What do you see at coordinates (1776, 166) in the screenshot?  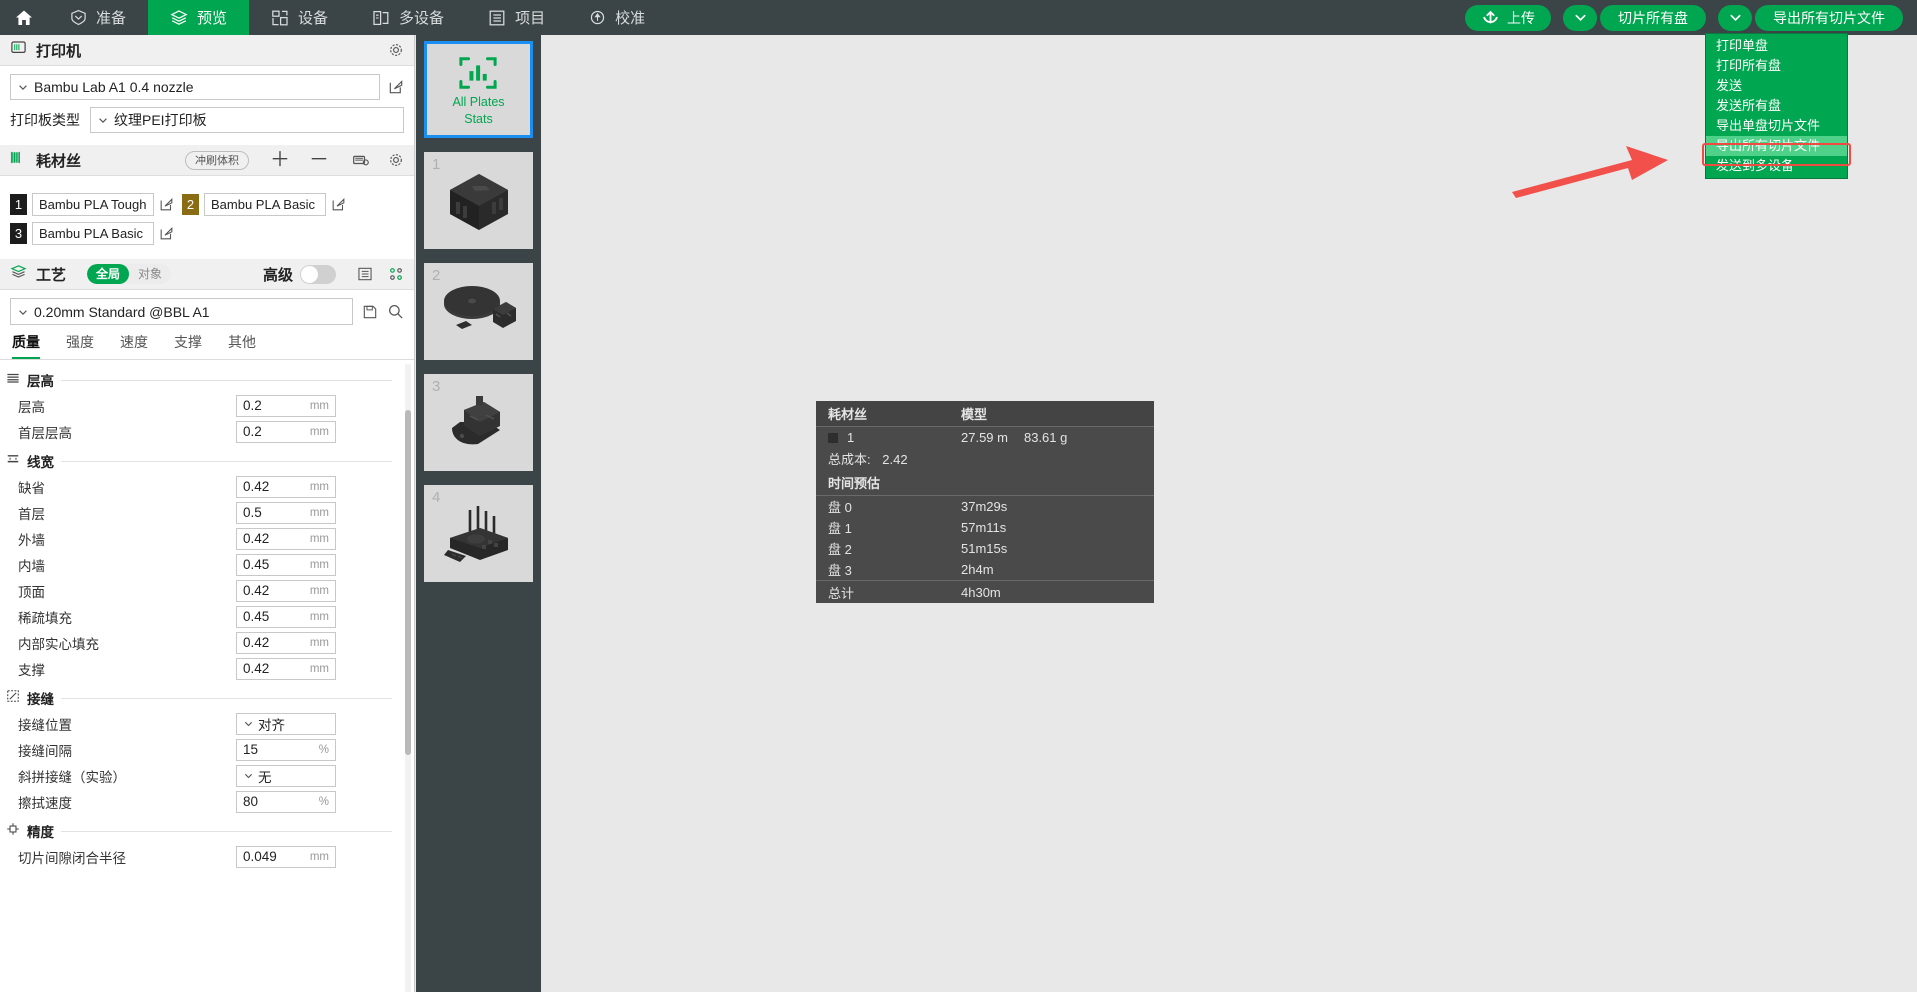 I see `menu-item-send-to-multi-device: 发送到多设备` at bounding box center [1776, 166].